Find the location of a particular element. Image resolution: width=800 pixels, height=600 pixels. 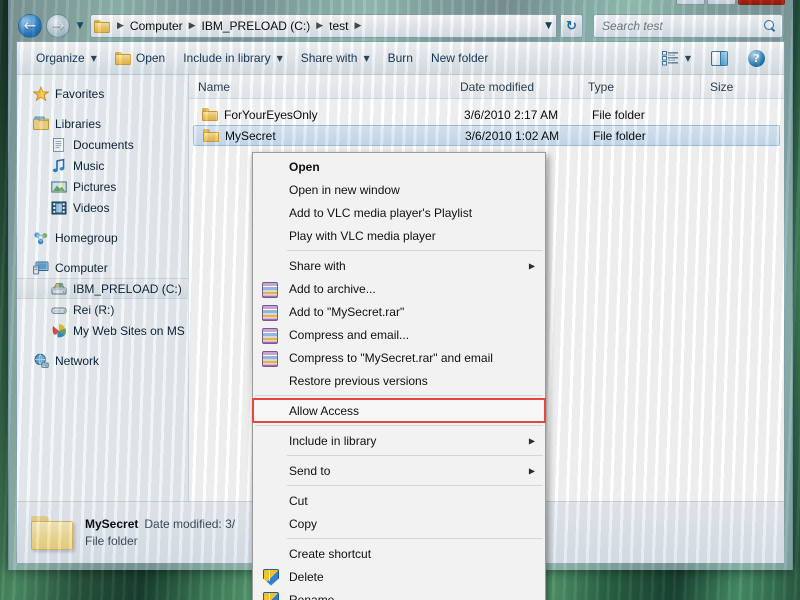

share-with-button: Share with ▼ is located at coordinates (335, 58).